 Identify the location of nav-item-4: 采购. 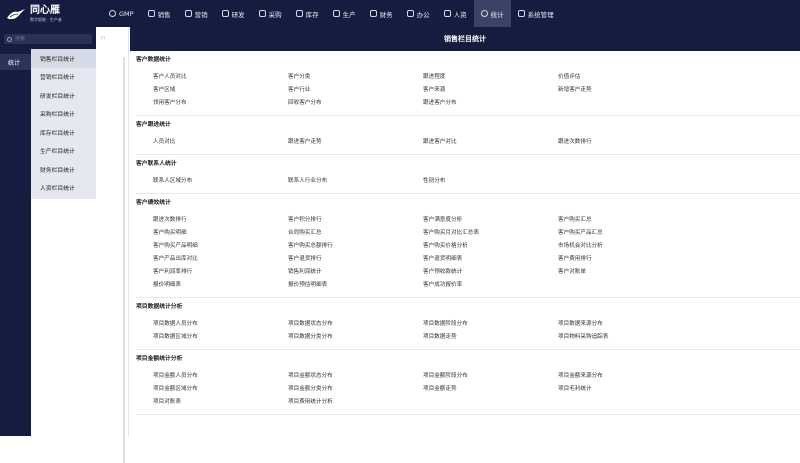
(270, 13).